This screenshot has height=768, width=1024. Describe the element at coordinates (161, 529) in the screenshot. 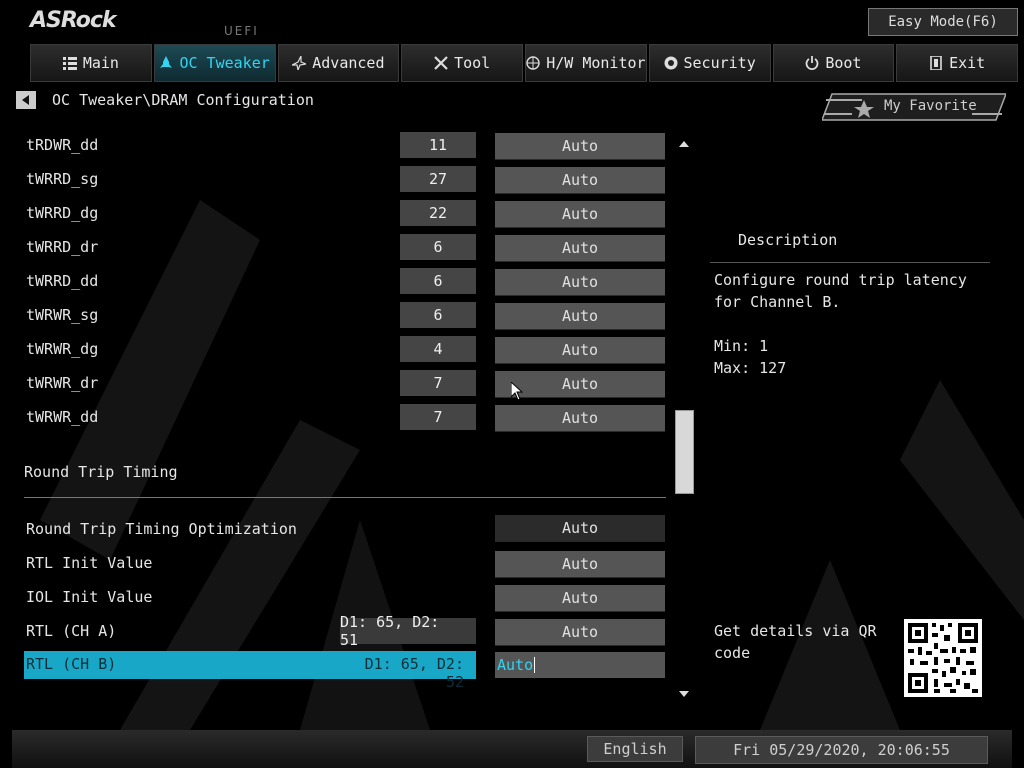

I see `setting-label: Round Trip Timing Optimization` at that location.